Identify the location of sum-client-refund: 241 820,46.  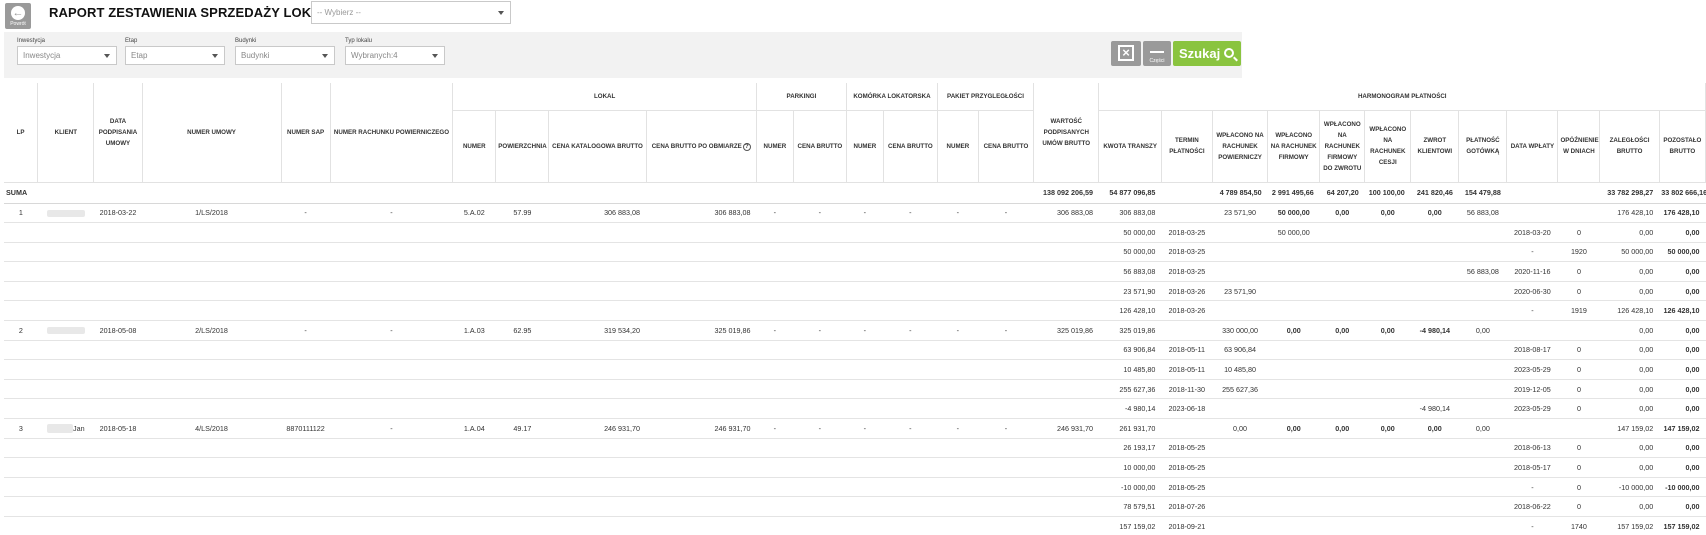
(1434, 193).